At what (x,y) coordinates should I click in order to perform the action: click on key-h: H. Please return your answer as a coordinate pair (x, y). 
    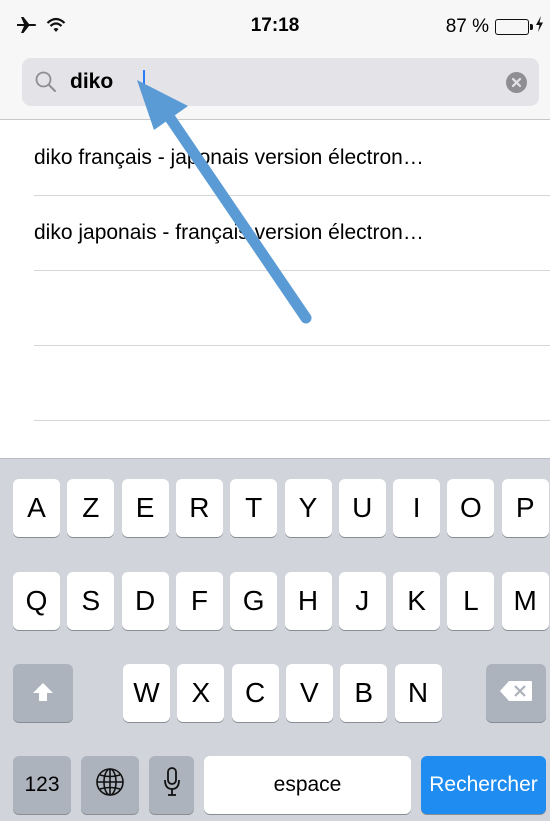
    Looking at the image, I should click on (308, 601).